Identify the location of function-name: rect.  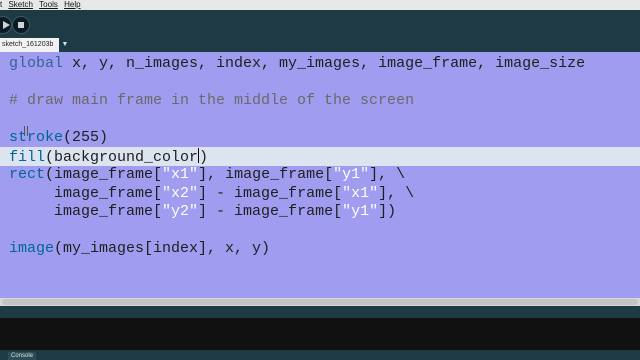
(27, 174).